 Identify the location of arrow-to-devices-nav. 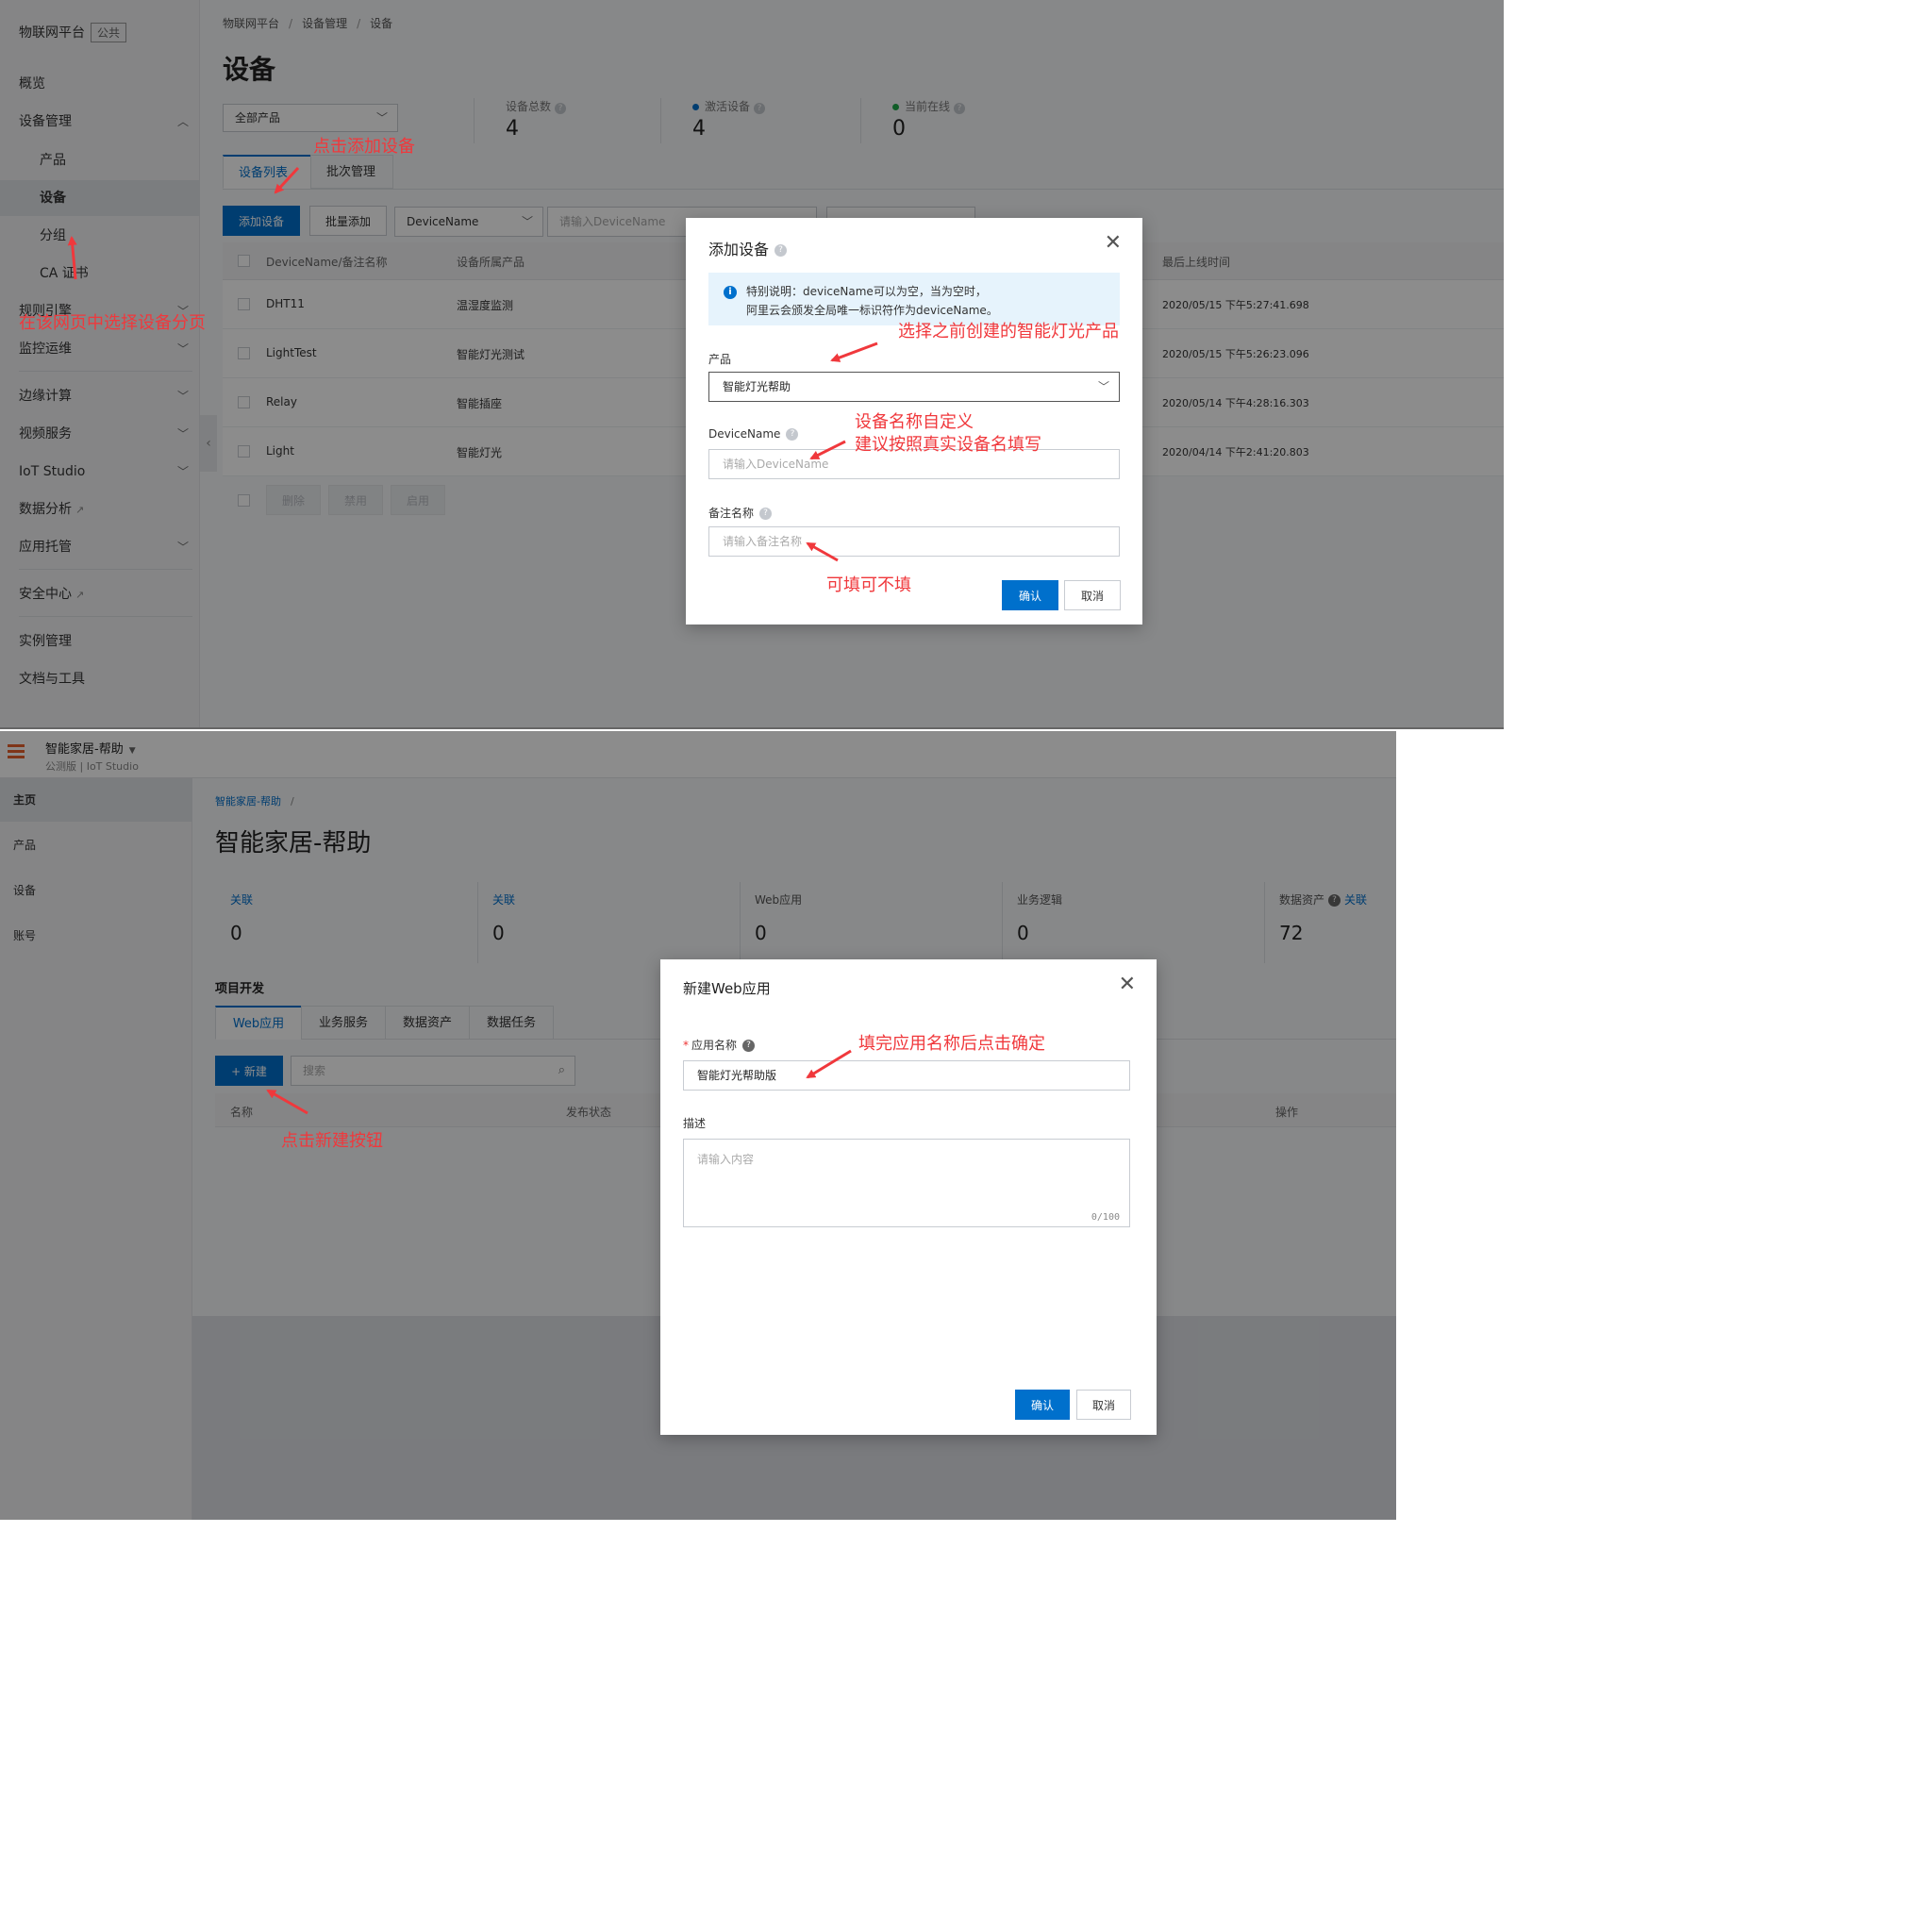
(72, 258).